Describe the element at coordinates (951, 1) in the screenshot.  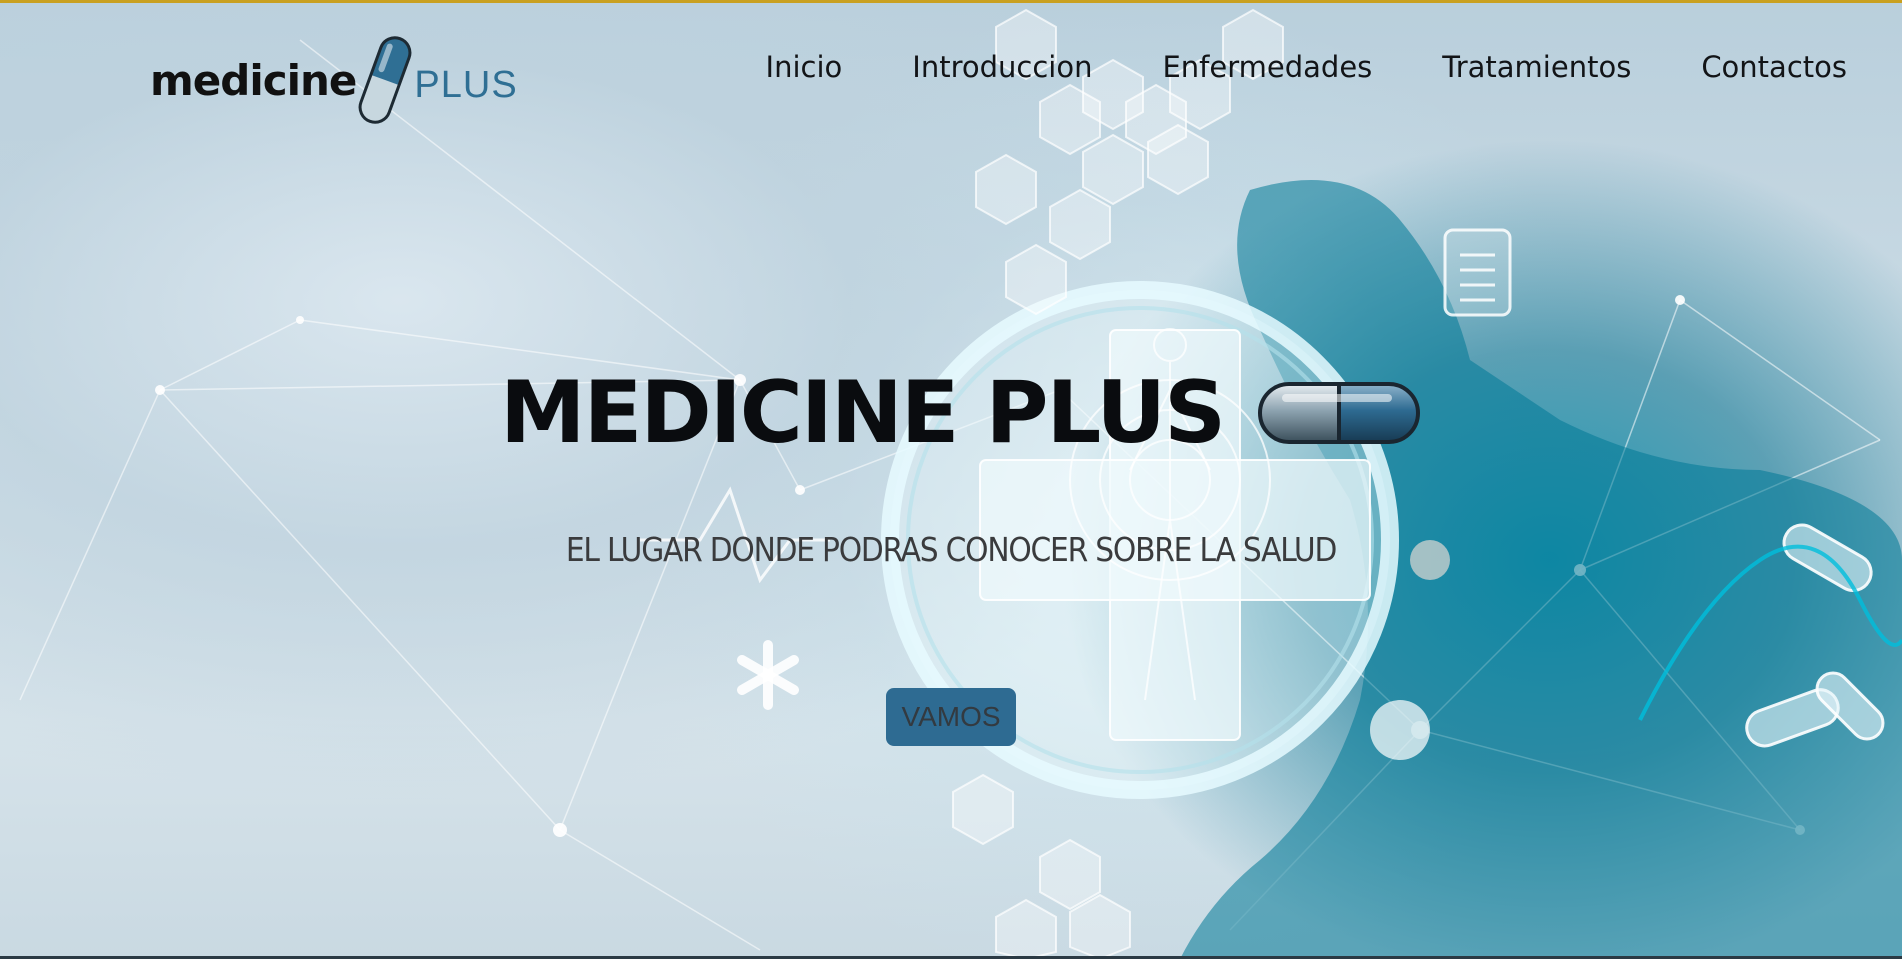
I see `top-border` at that location.